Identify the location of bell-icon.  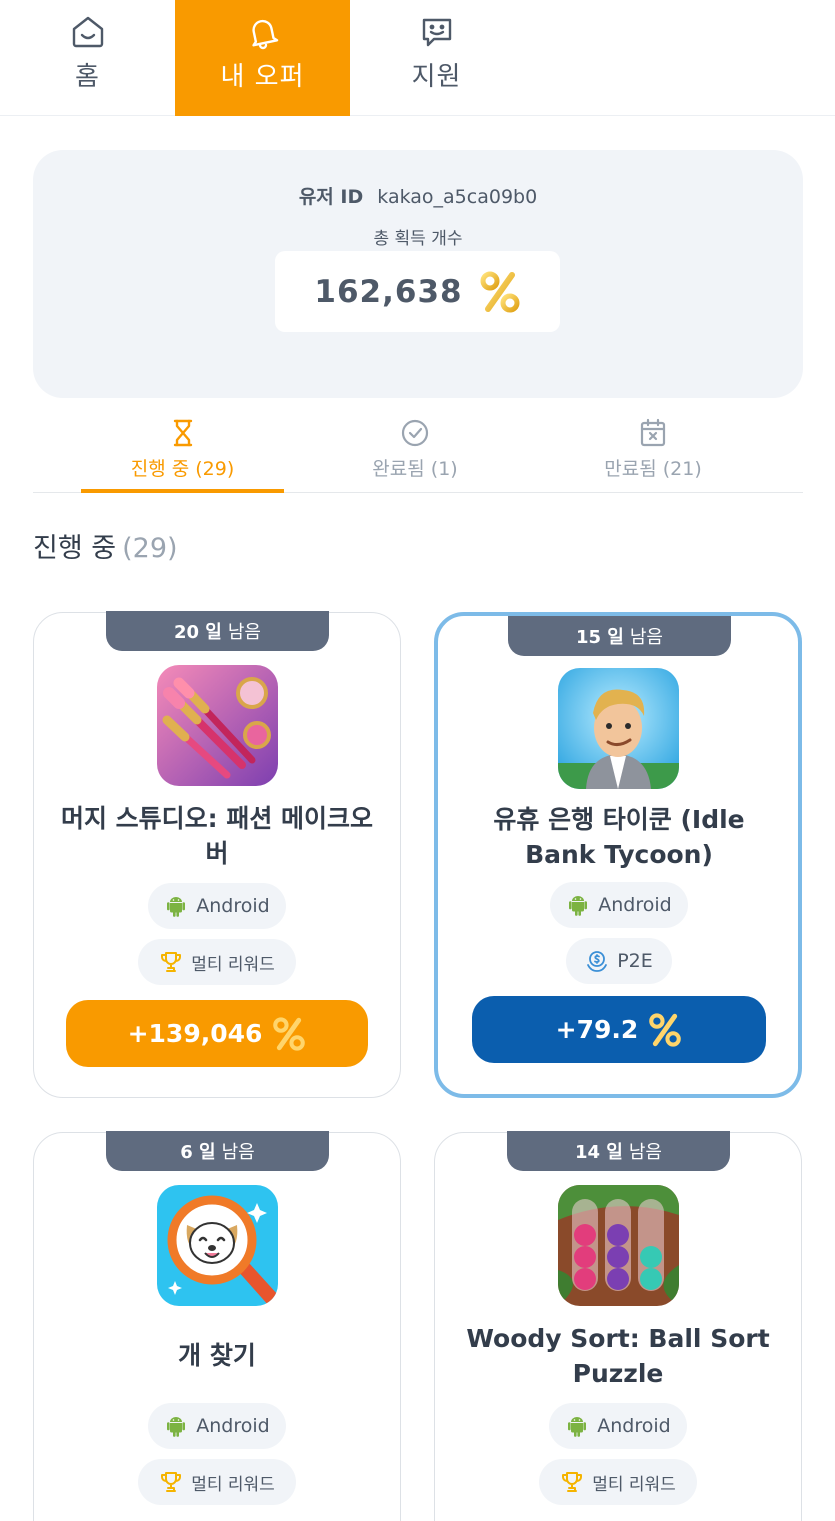
(264, 34).